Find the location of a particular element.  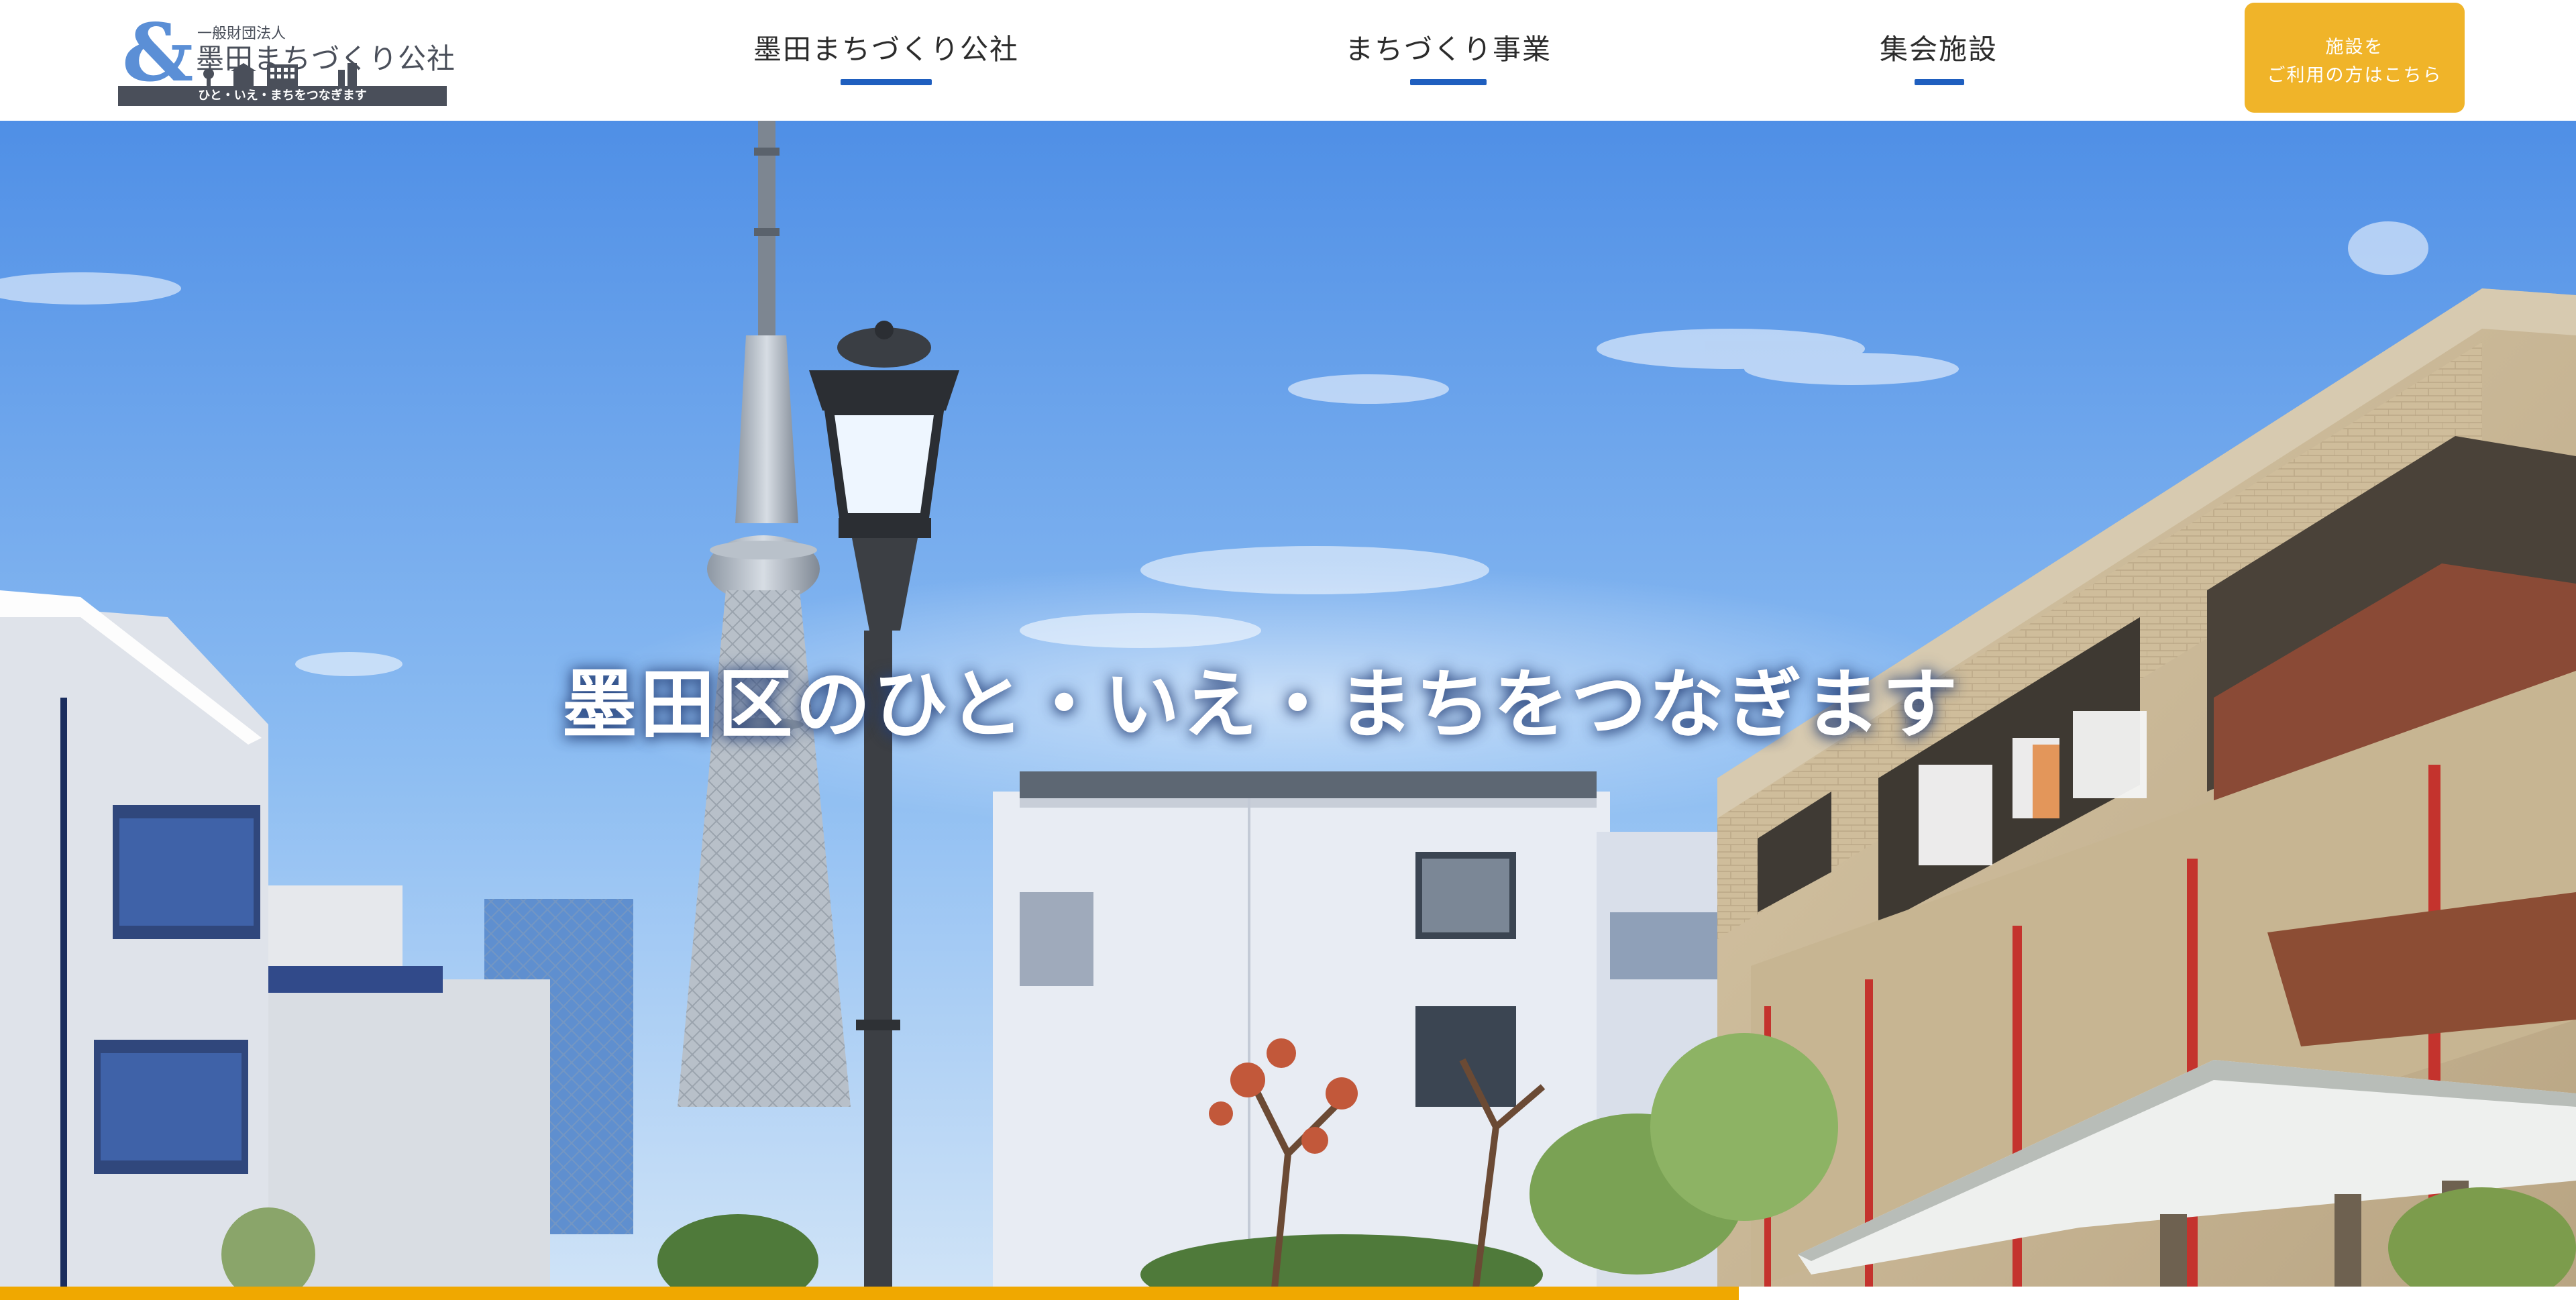

logo-tagline: ひと・いえ・まちをつなぎます is located at coordinates (282, 96).